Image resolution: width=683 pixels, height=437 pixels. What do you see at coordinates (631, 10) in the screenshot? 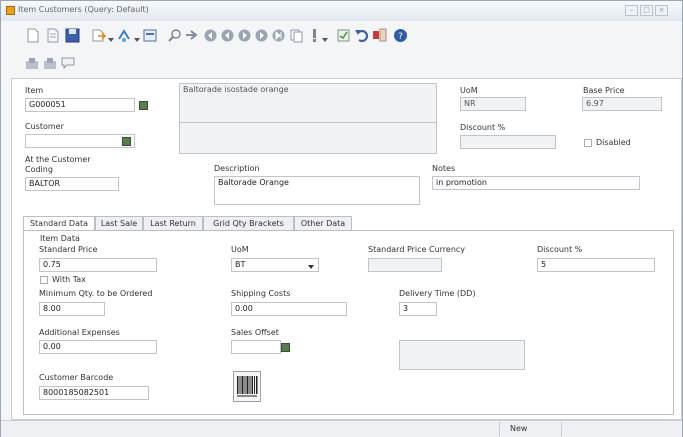
I see `minimize-icon: –` at bounding box center [631, 10].